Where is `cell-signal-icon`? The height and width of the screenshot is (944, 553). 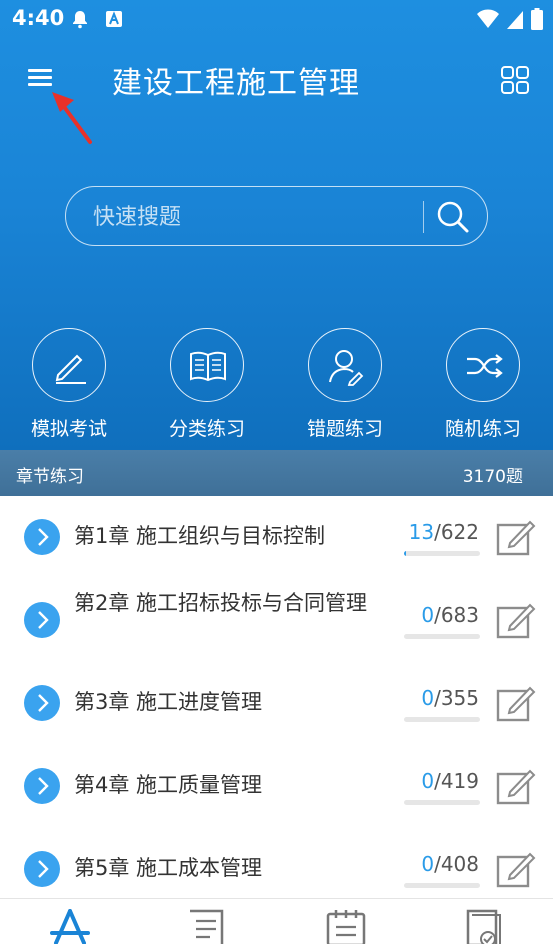
cell-signal-icon is located at coordinates (515, 20).